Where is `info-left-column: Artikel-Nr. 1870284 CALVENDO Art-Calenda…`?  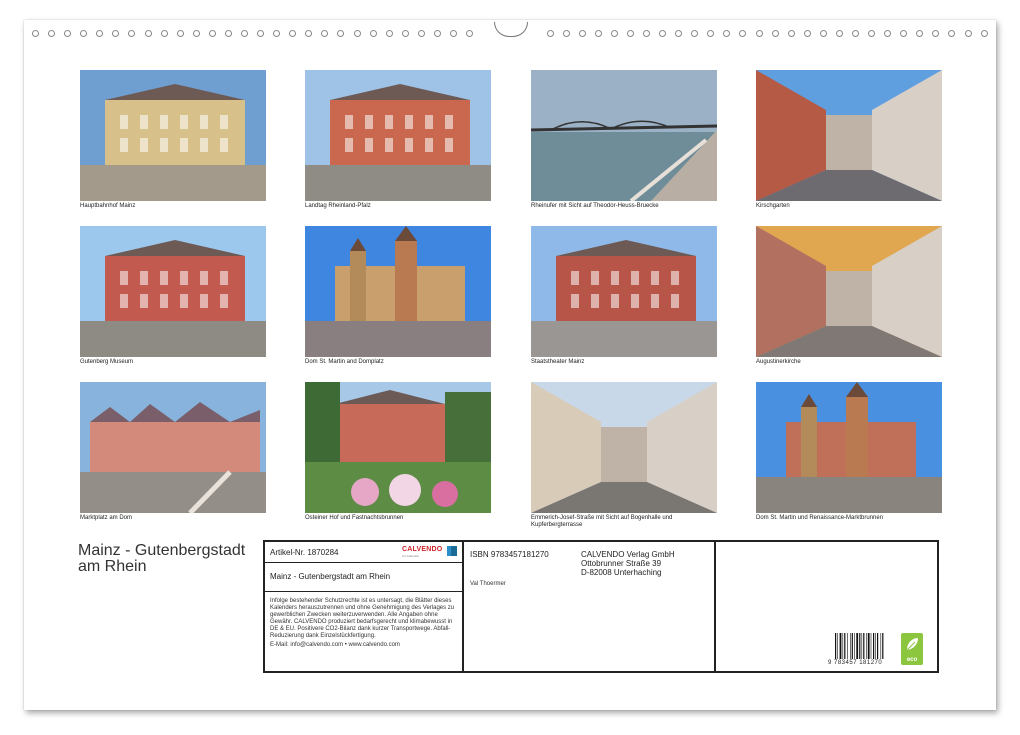 info-left-column: Artikel-Nr. 1870284 CALVENDO Art-Calenda… is located at coordinates (364, 606).